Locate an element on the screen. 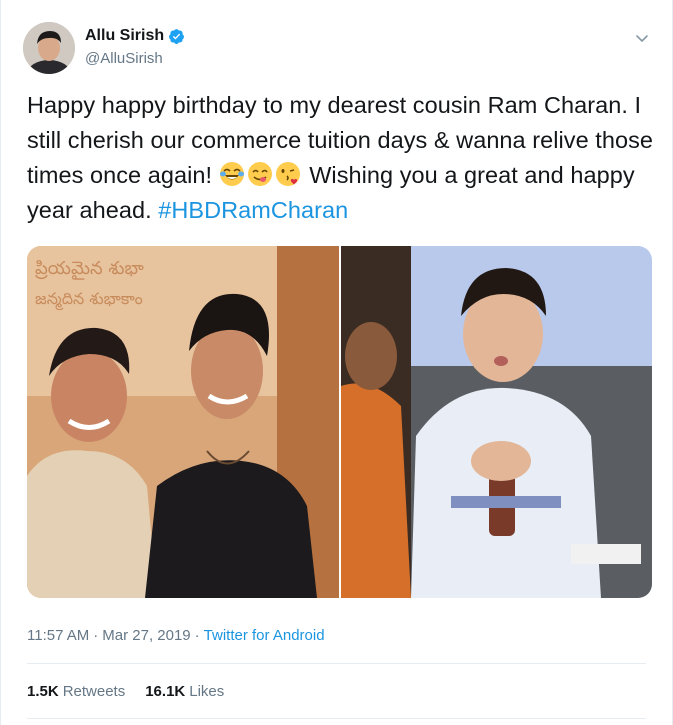 This screenshot has width=673, height=725. divider-bottom is located at coordinates (336, 718).